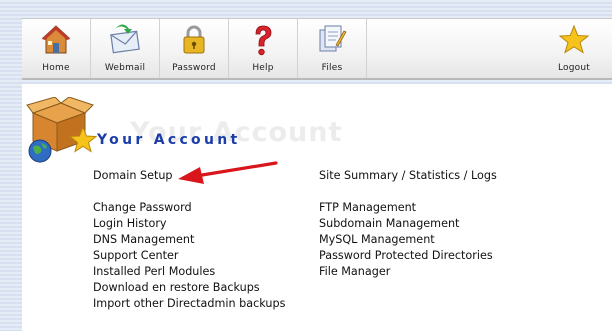  I want to click on files-icon, so click(333, 38).